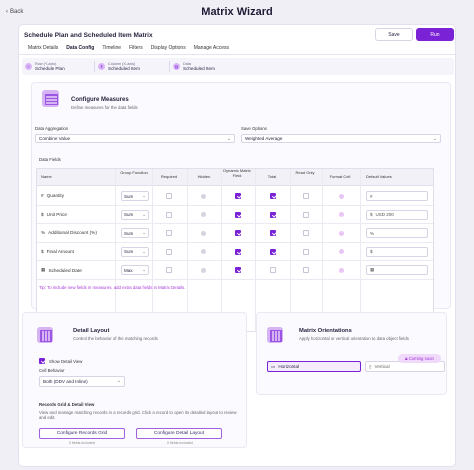  What do you see at coordinates (42, 361) in the screenshot?
I see `show-detail-checkbox` at bounding box center [42, 361].